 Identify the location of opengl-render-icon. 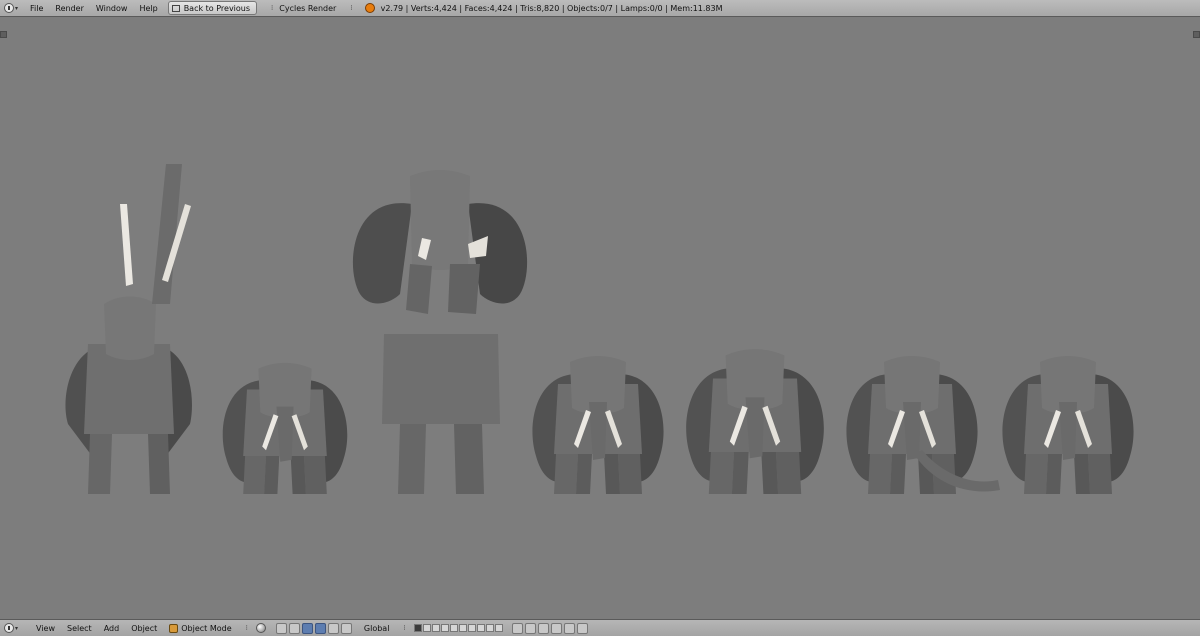
(582, 628).